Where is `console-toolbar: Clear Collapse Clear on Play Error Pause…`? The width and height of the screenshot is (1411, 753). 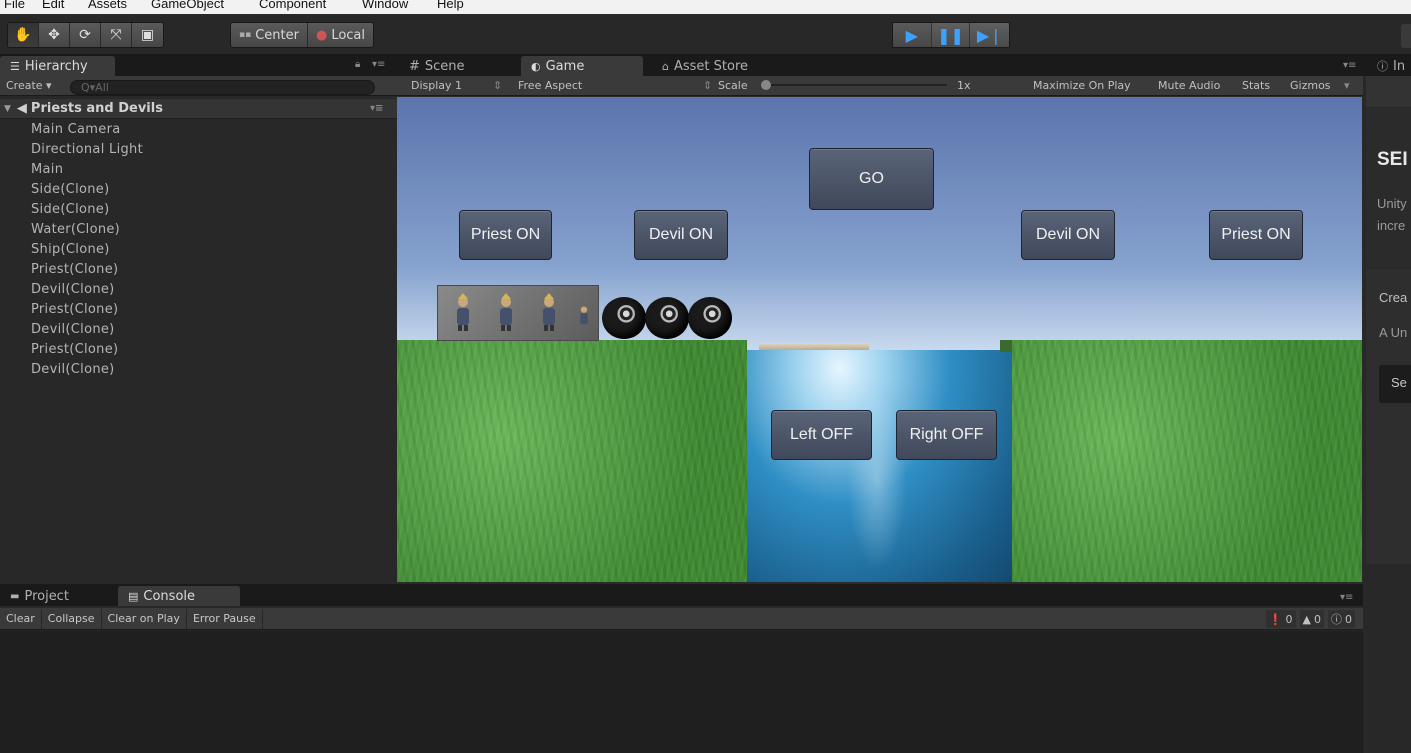 console-toolbar: Clear Collapse Clear on Play Error Pause… is located at coordinates (681, 619).